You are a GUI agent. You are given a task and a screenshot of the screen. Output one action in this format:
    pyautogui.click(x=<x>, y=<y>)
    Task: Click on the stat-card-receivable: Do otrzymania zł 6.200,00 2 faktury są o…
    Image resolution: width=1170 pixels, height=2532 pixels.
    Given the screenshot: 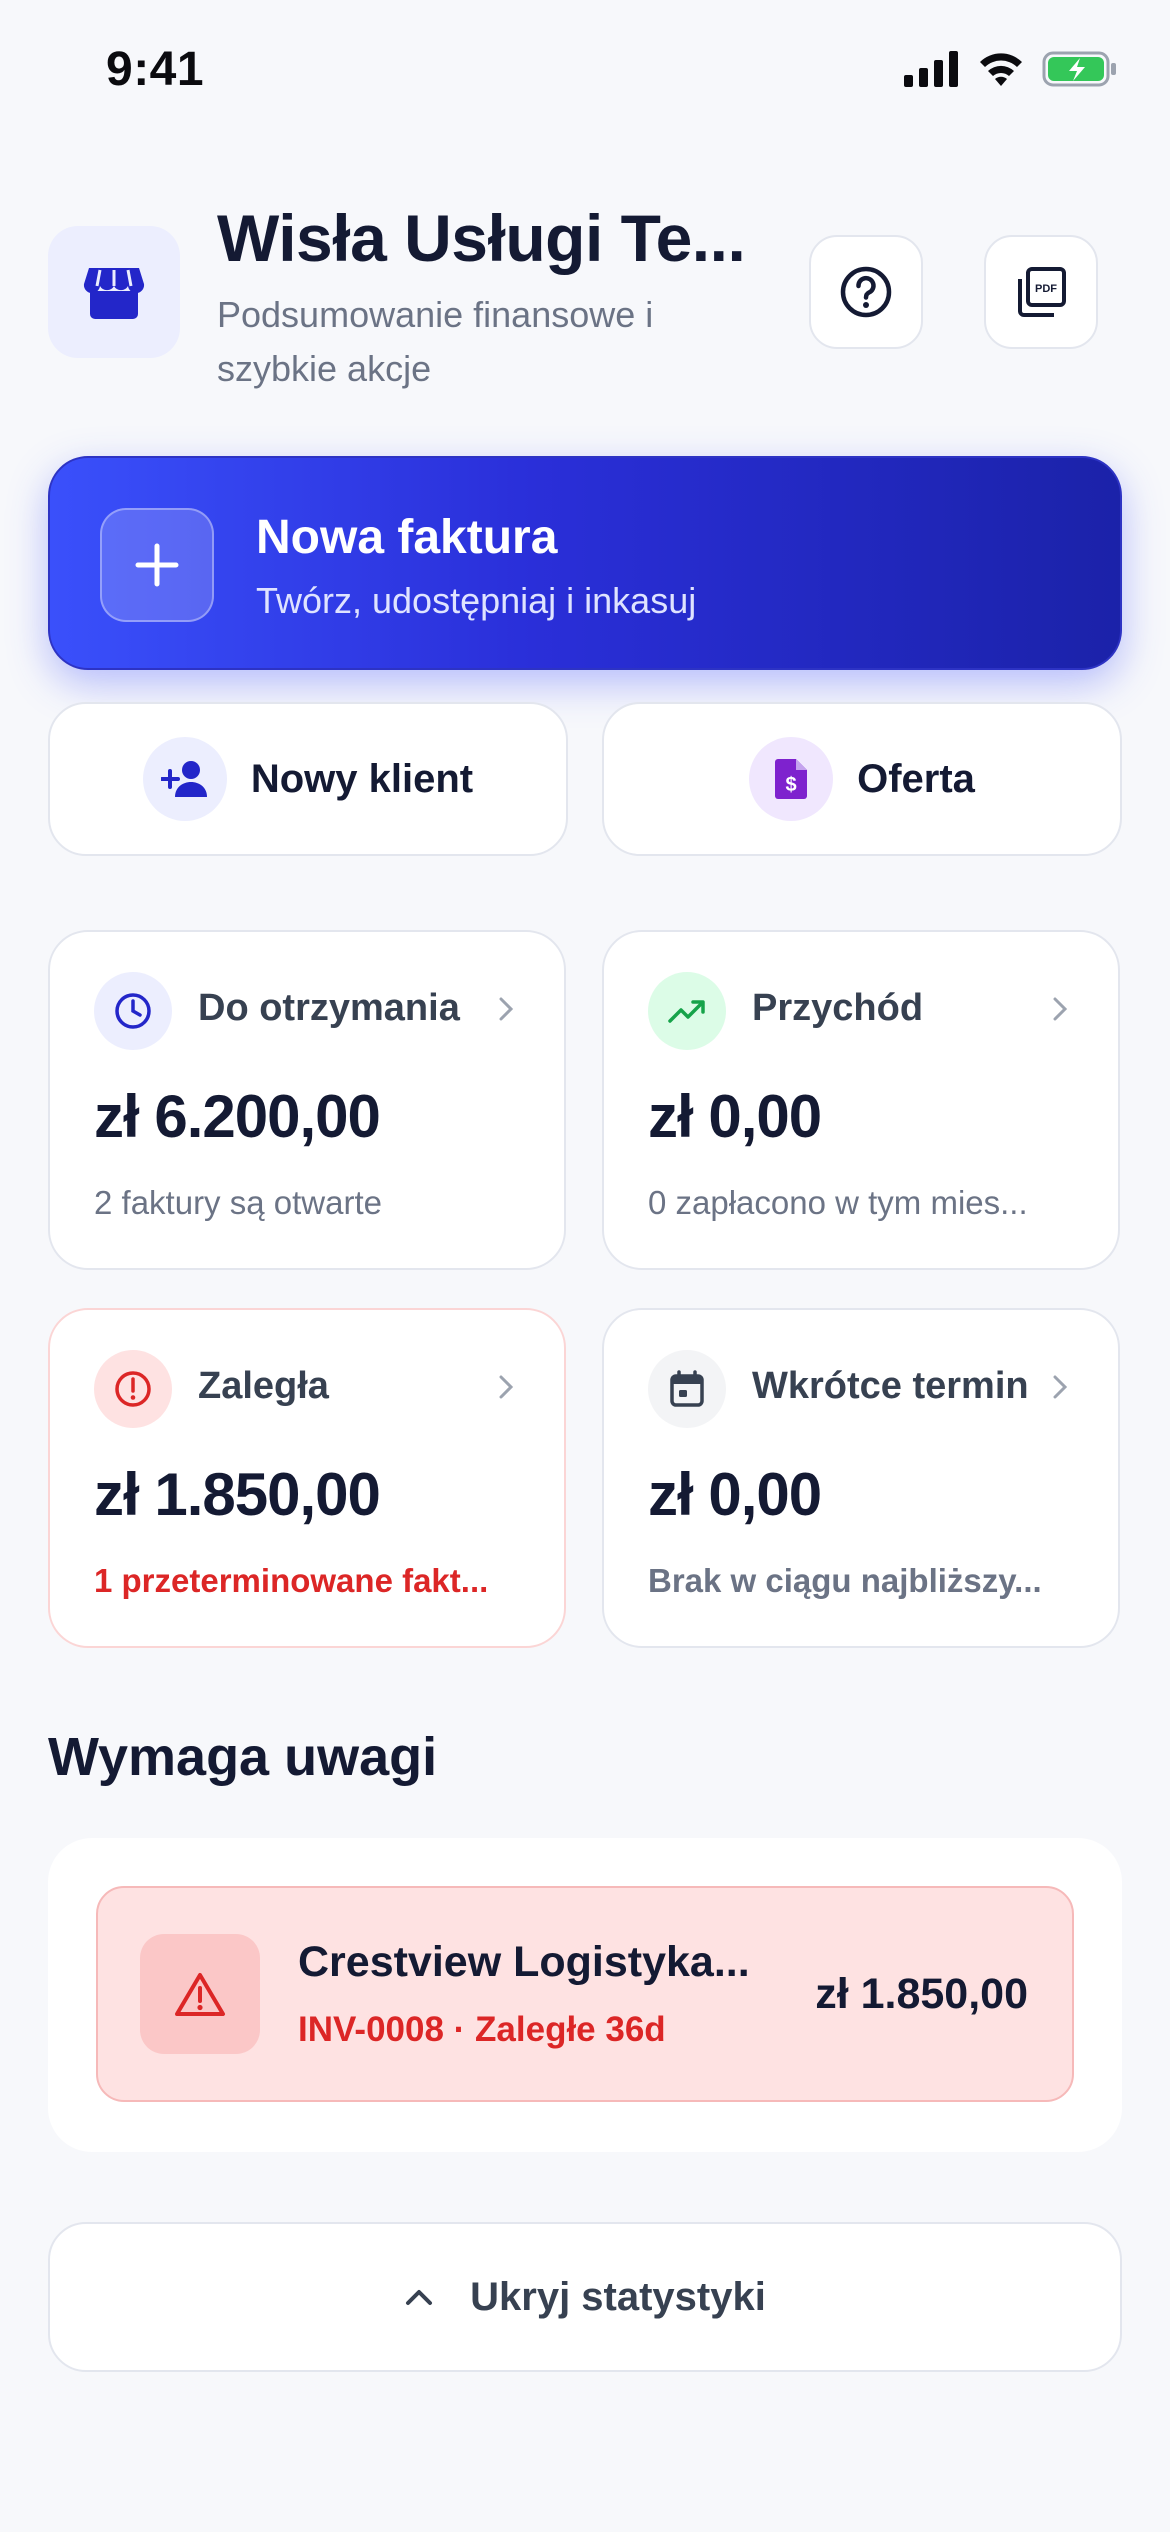 What is the action you would take?
    pyautogui.click(x=307, y=1100)
    